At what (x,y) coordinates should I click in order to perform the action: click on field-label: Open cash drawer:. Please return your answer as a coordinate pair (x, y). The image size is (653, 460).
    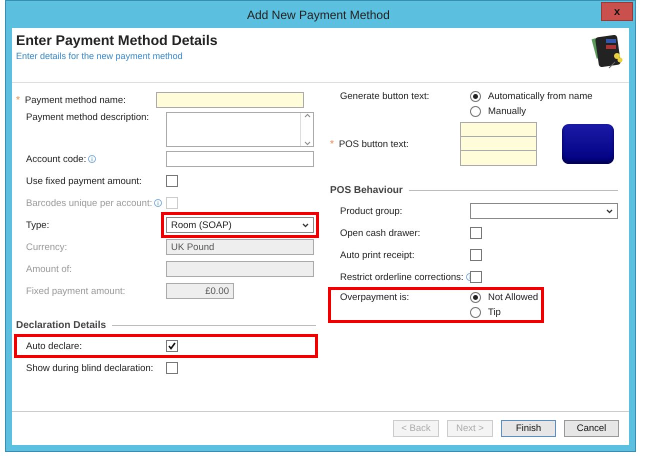
    Looking at the image, I should click on (380, 233).